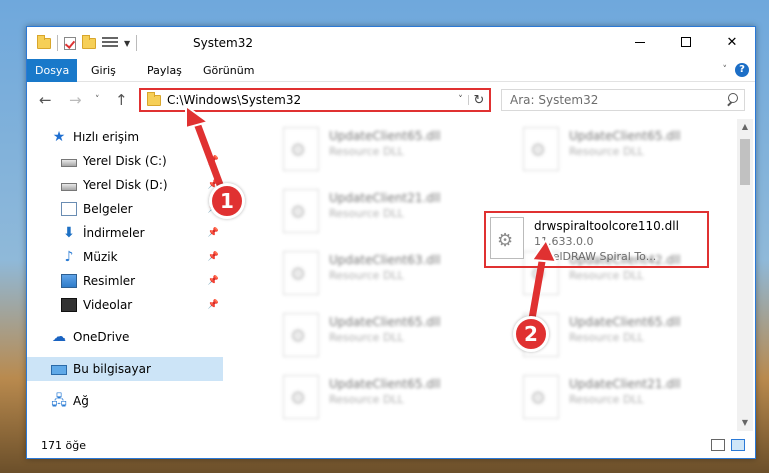  What do you see at coordinates (228, 70) in the screenshot?
I see `tab-gorunum: Görünüm` at bounding box center [228, 70].